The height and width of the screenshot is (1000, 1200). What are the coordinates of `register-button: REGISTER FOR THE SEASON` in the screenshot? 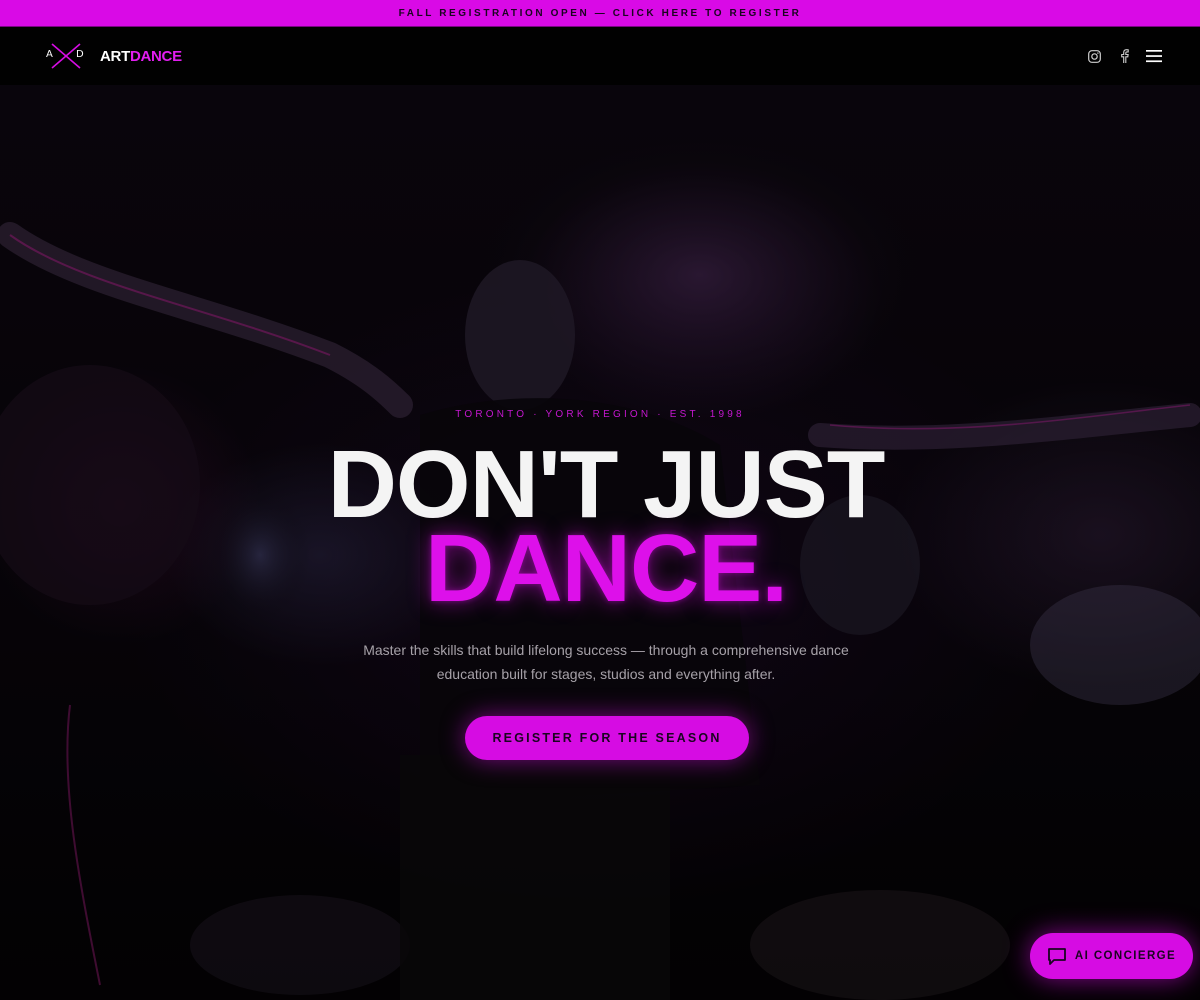 It's located at (607, 738).